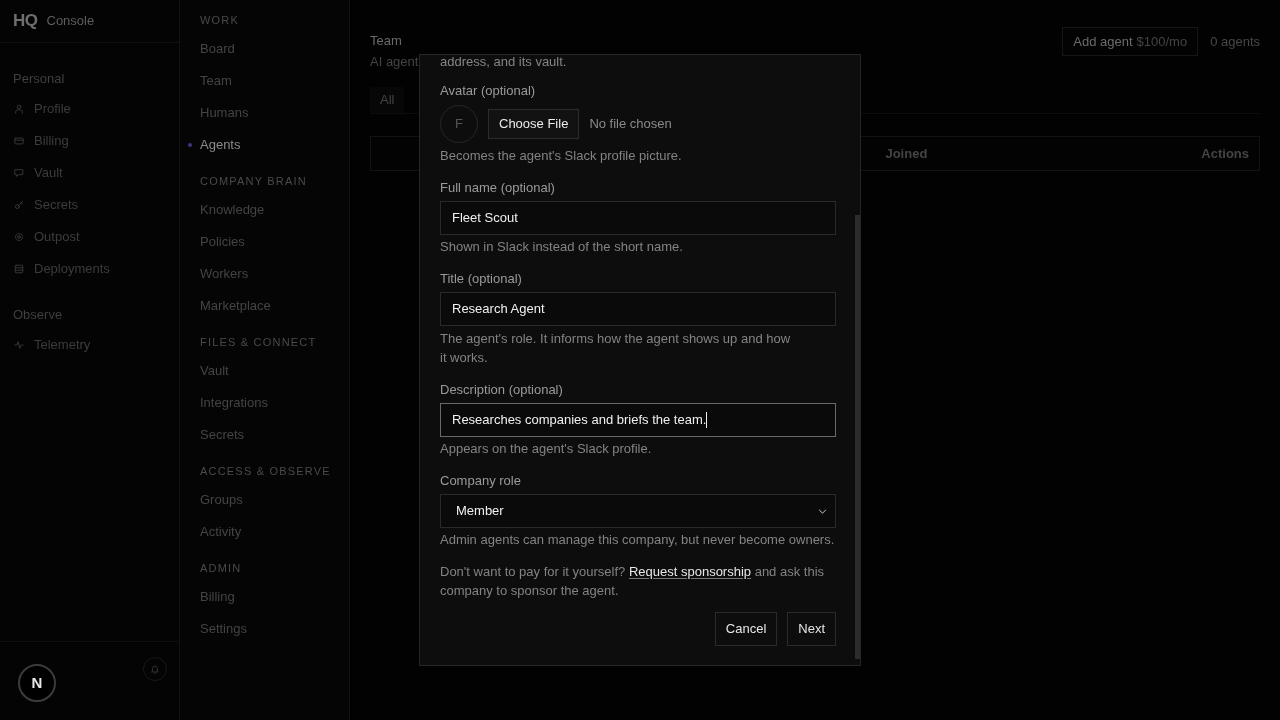 The height and width of the screenshot is (720, 1280). Describe the element at coordinates (216, 435) in the screenshot. I see `nav-item: Secrets` at that location.